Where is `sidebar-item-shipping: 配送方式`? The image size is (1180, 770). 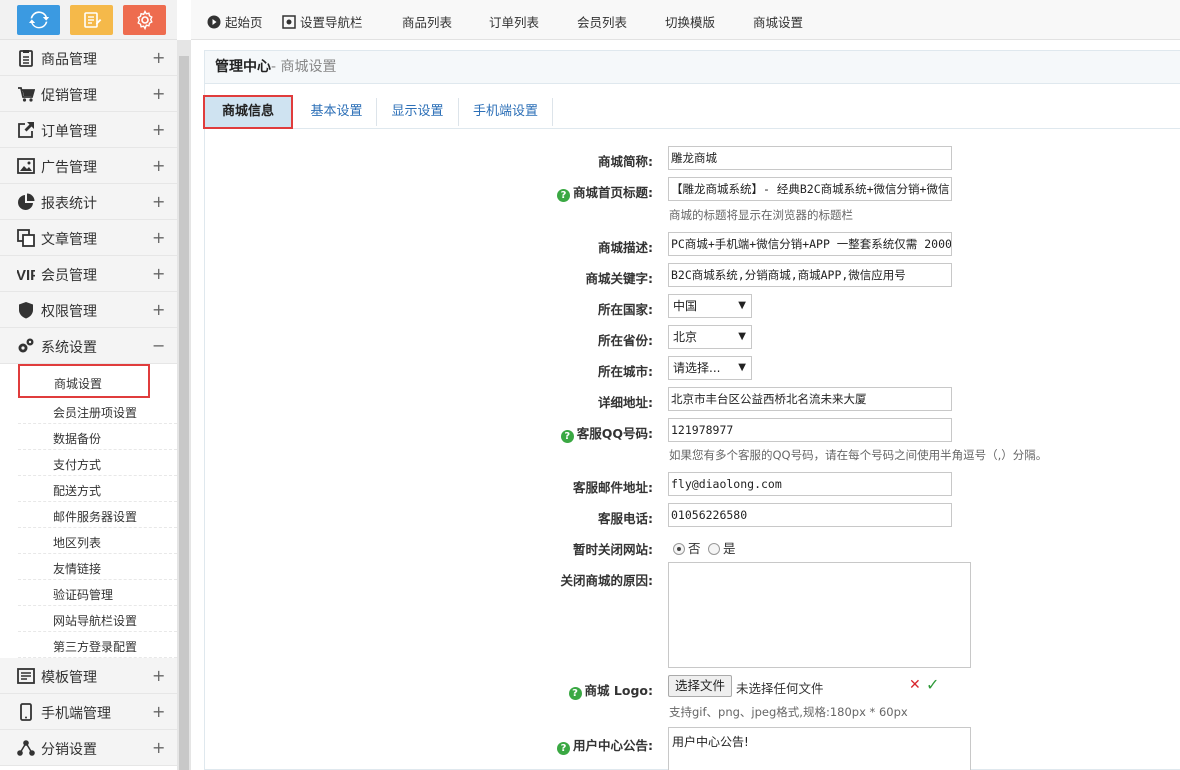
sidebar-item-shipping: 配送方式 is located at coordinates (97, 489).